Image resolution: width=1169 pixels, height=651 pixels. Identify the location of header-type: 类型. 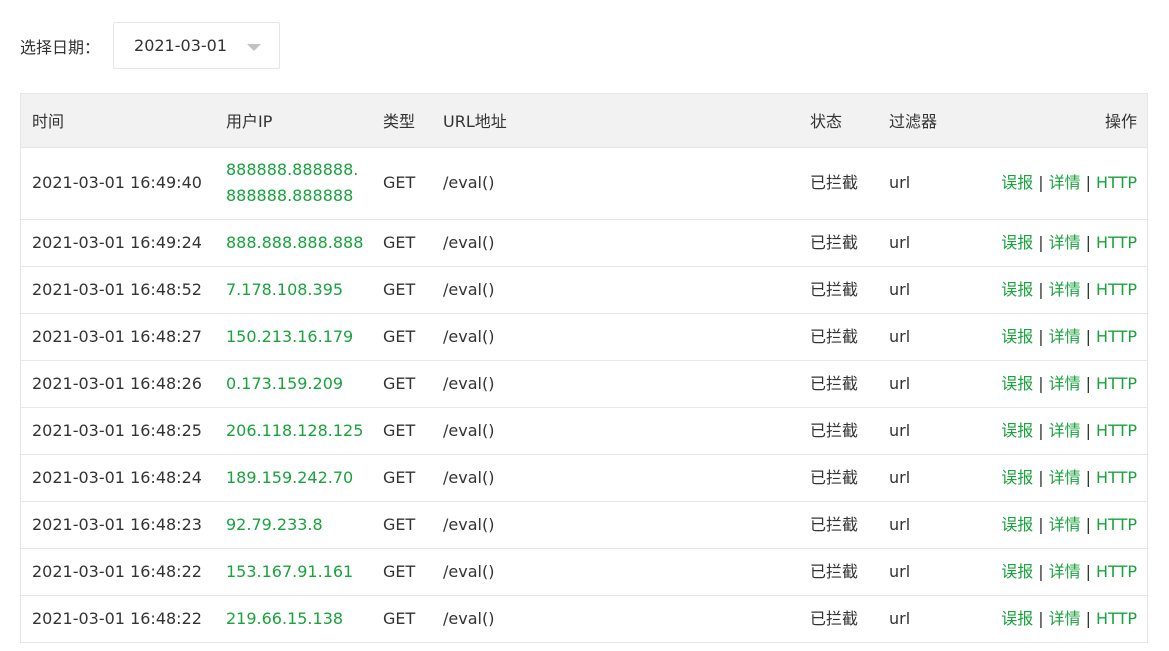
(402, 121).